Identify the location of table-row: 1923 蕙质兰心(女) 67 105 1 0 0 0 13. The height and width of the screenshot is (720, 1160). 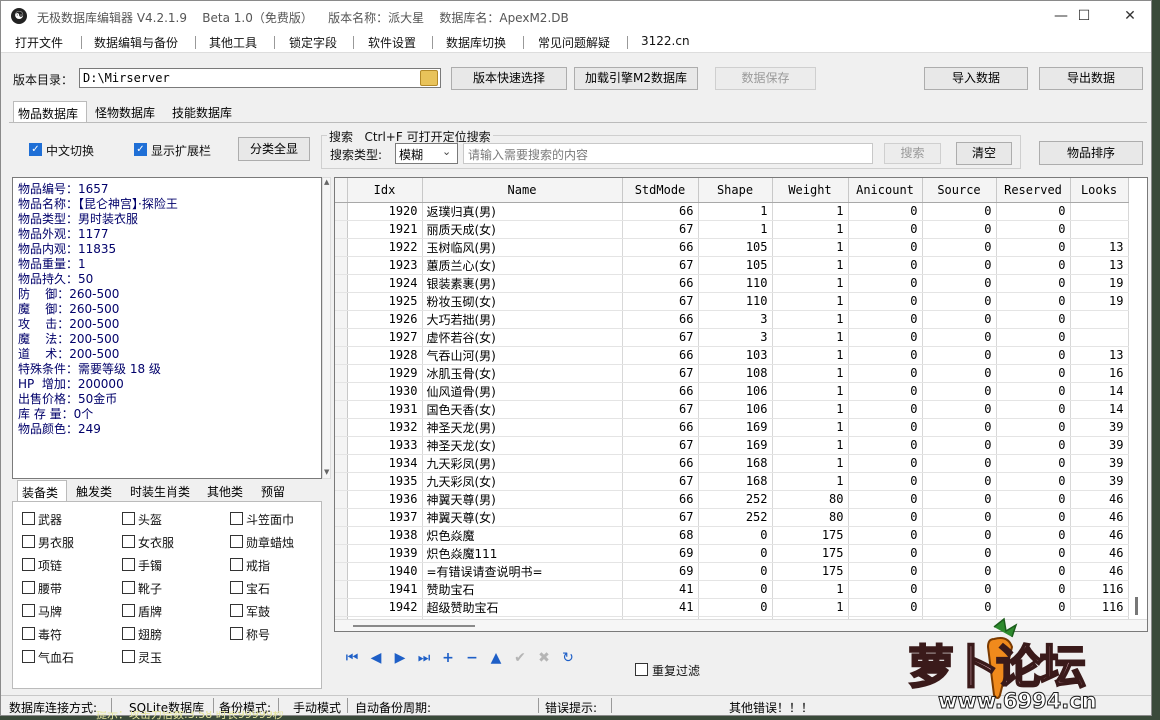
(732, 265).